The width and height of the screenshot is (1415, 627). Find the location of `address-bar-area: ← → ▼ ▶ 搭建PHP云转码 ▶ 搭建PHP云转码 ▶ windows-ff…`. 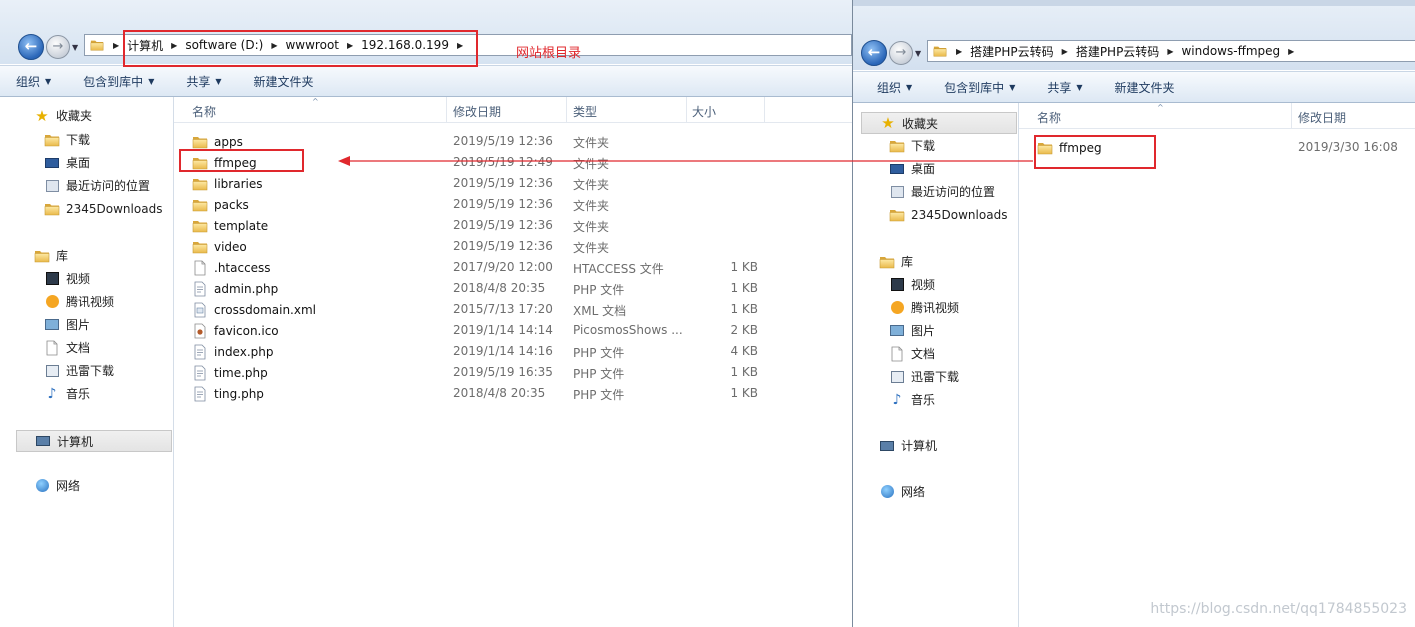

address-bar-area: ← → ▼ ▶ 搭建PHP云转码 ▶ 搭建PHP云转码 ▶ windows-ff… is located at coordinates (1134, 38).